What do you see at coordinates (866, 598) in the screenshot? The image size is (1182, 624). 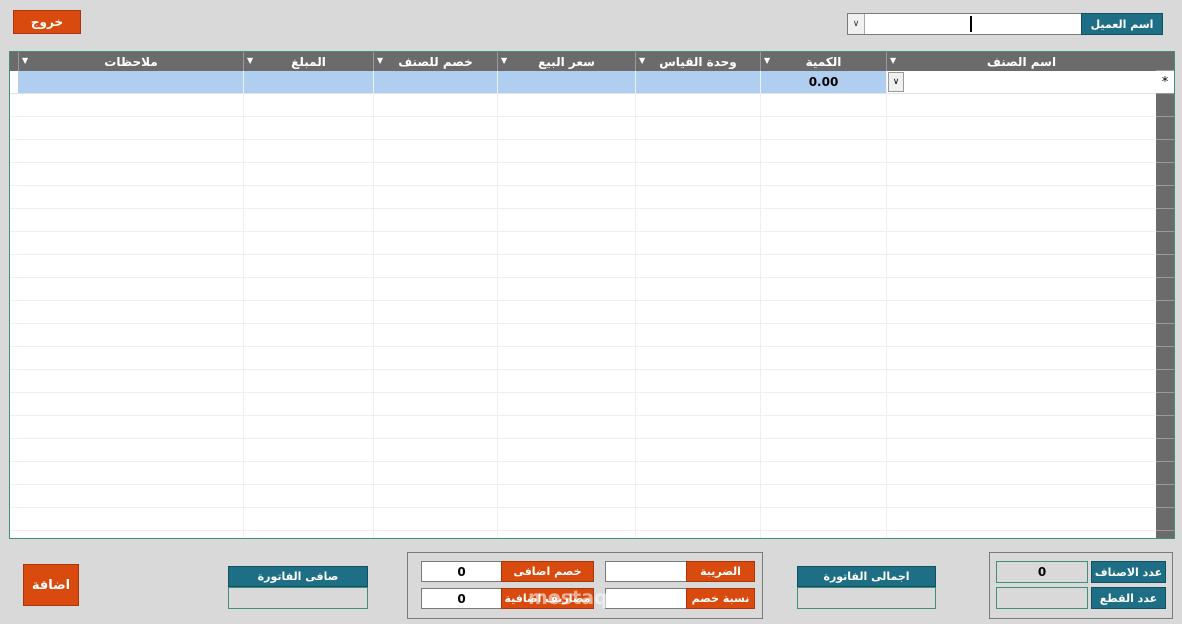 I see `total-invoice-value` at bounding box center [866, 598].